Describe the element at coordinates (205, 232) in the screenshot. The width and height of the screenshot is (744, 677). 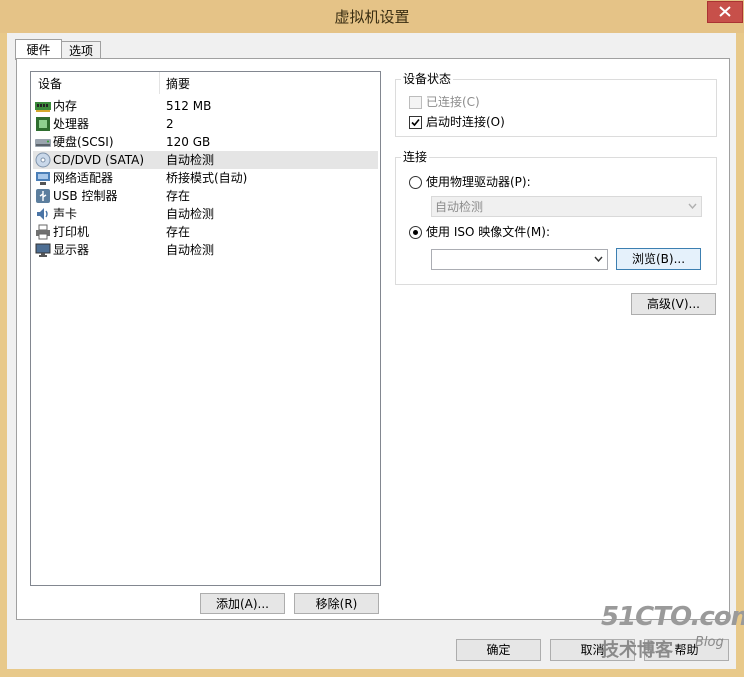
I see `device-row-printer: 打印机 存在` at that location.